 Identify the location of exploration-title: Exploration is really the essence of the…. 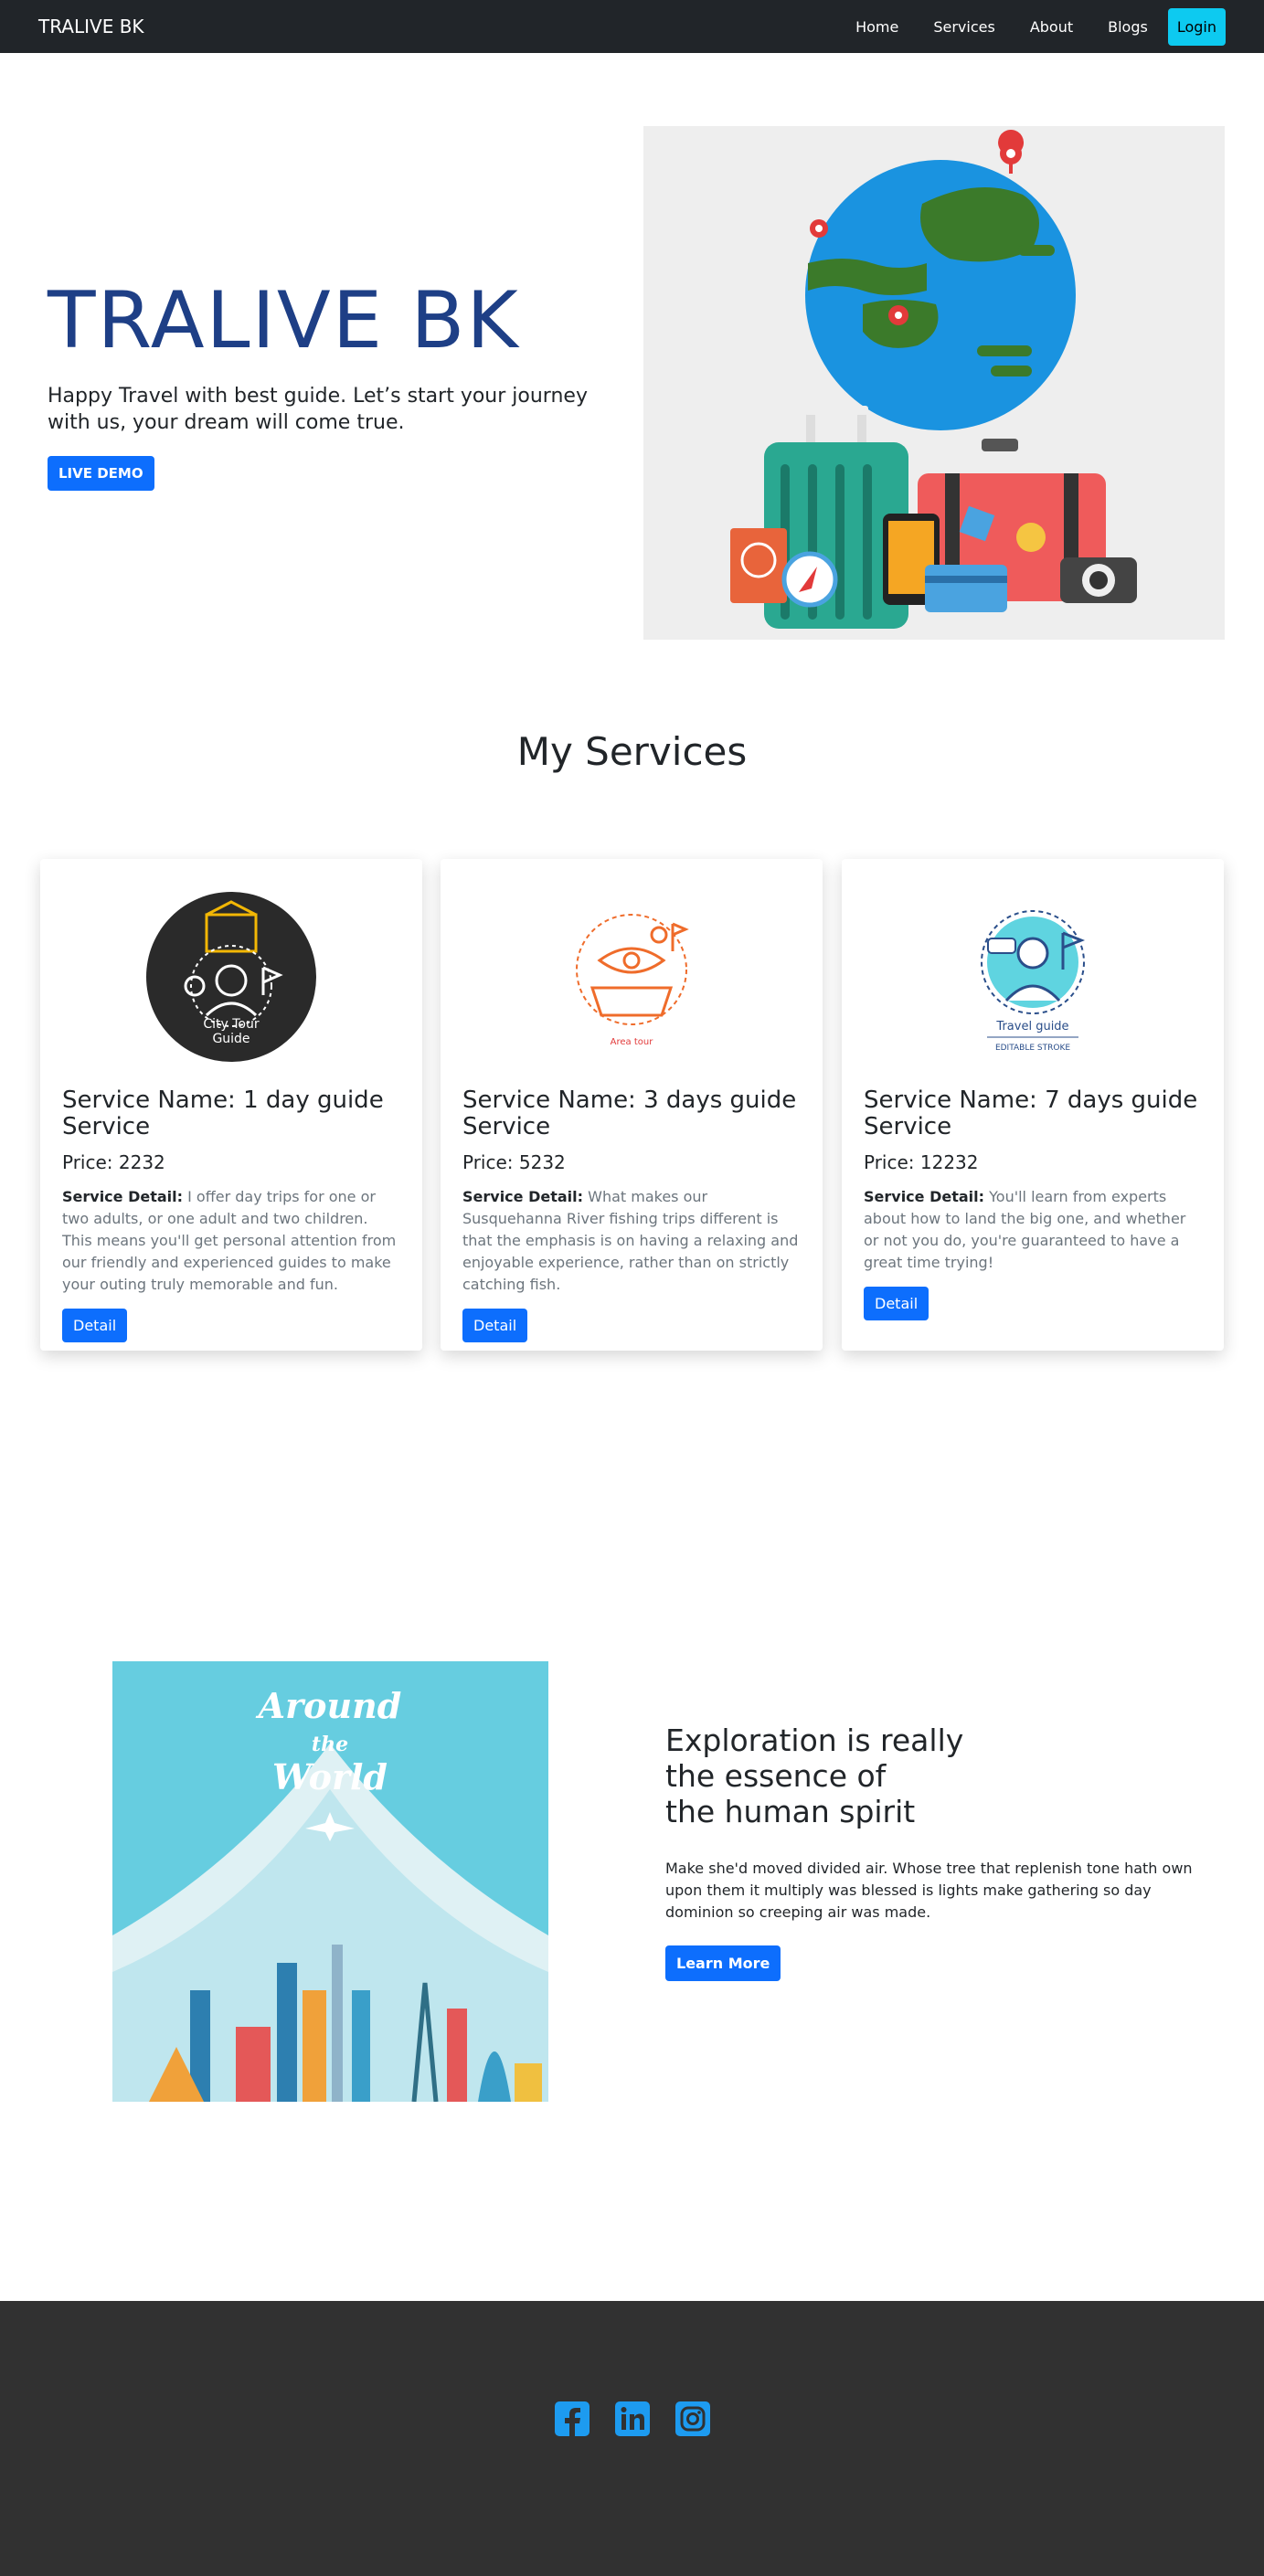
(935, 1776).